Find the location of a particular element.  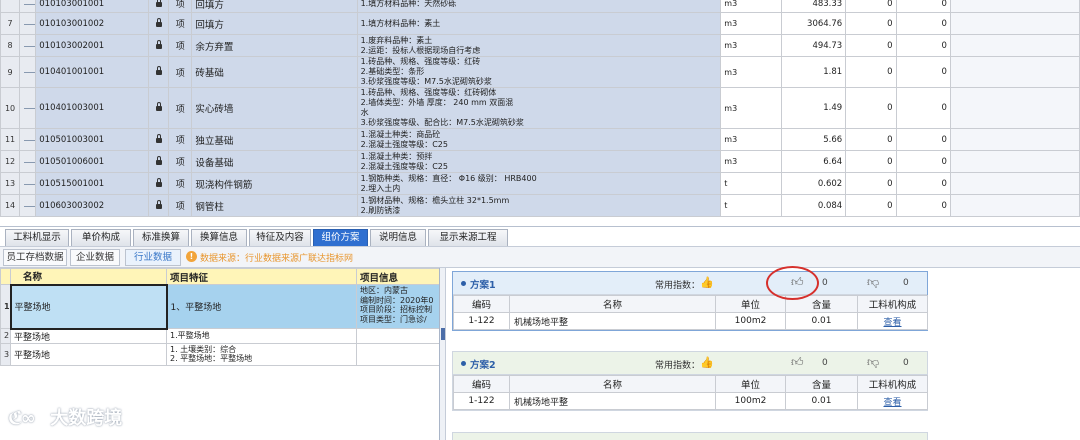

item-code: 010103001002 is located at coordinates (92, 23).